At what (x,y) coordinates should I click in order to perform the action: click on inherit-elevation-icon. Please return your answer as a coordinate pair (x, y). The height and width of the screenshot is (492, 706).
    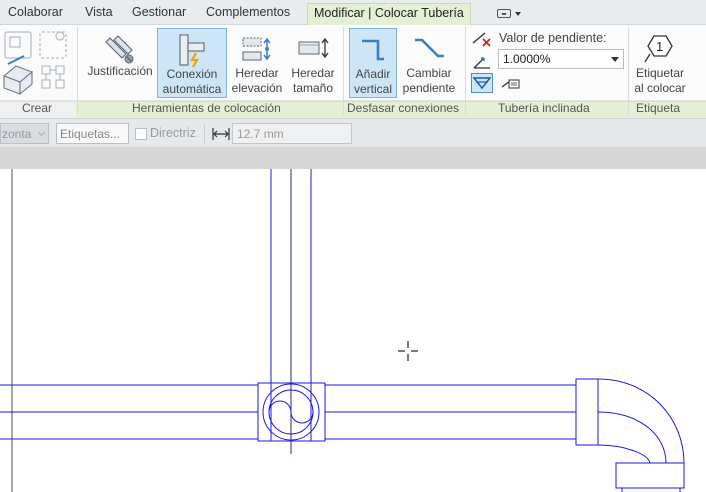
    Looking at the image, I should click on (256, 49).